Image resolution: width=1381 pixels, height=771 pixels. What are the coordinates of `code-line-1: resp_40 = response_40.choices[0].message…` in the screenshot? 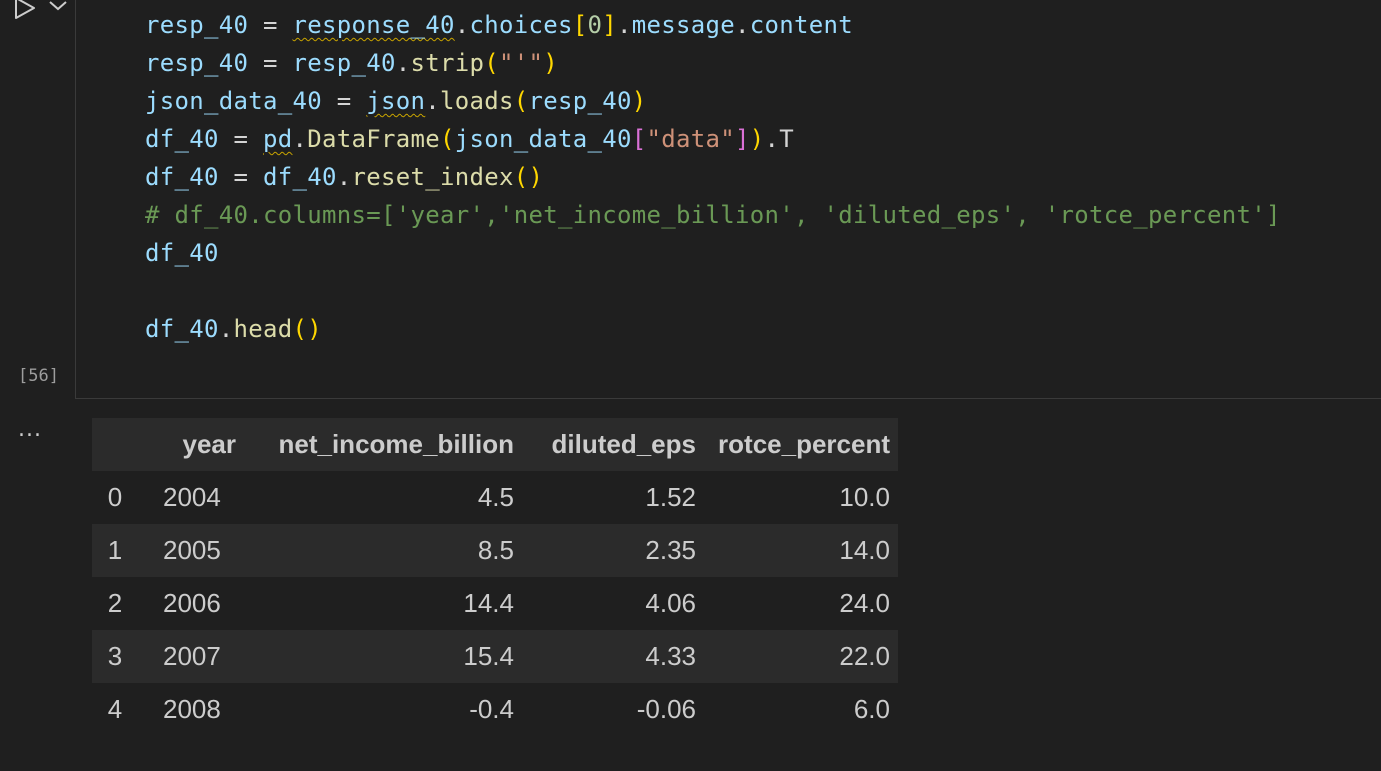 It's located at (499, 25).